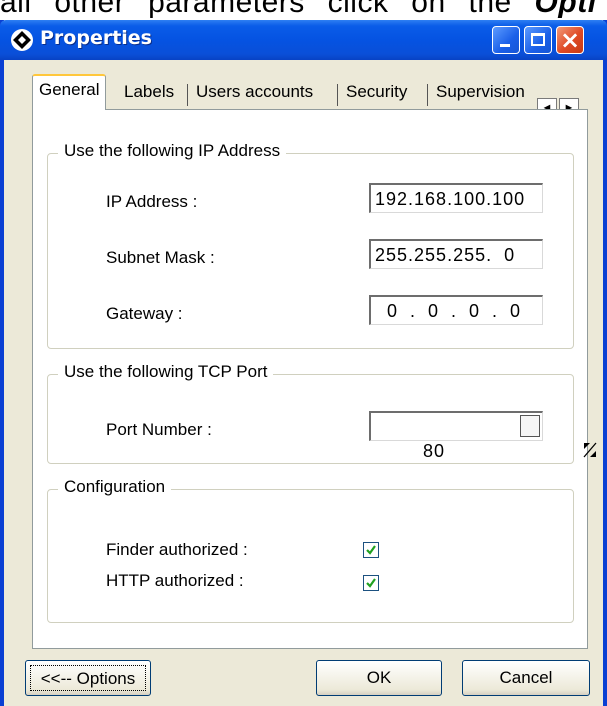  What do you see at coordinates (149, 93) in the screenshot?
I see `tab-labels: Labels` at bounding box center [149, 93].